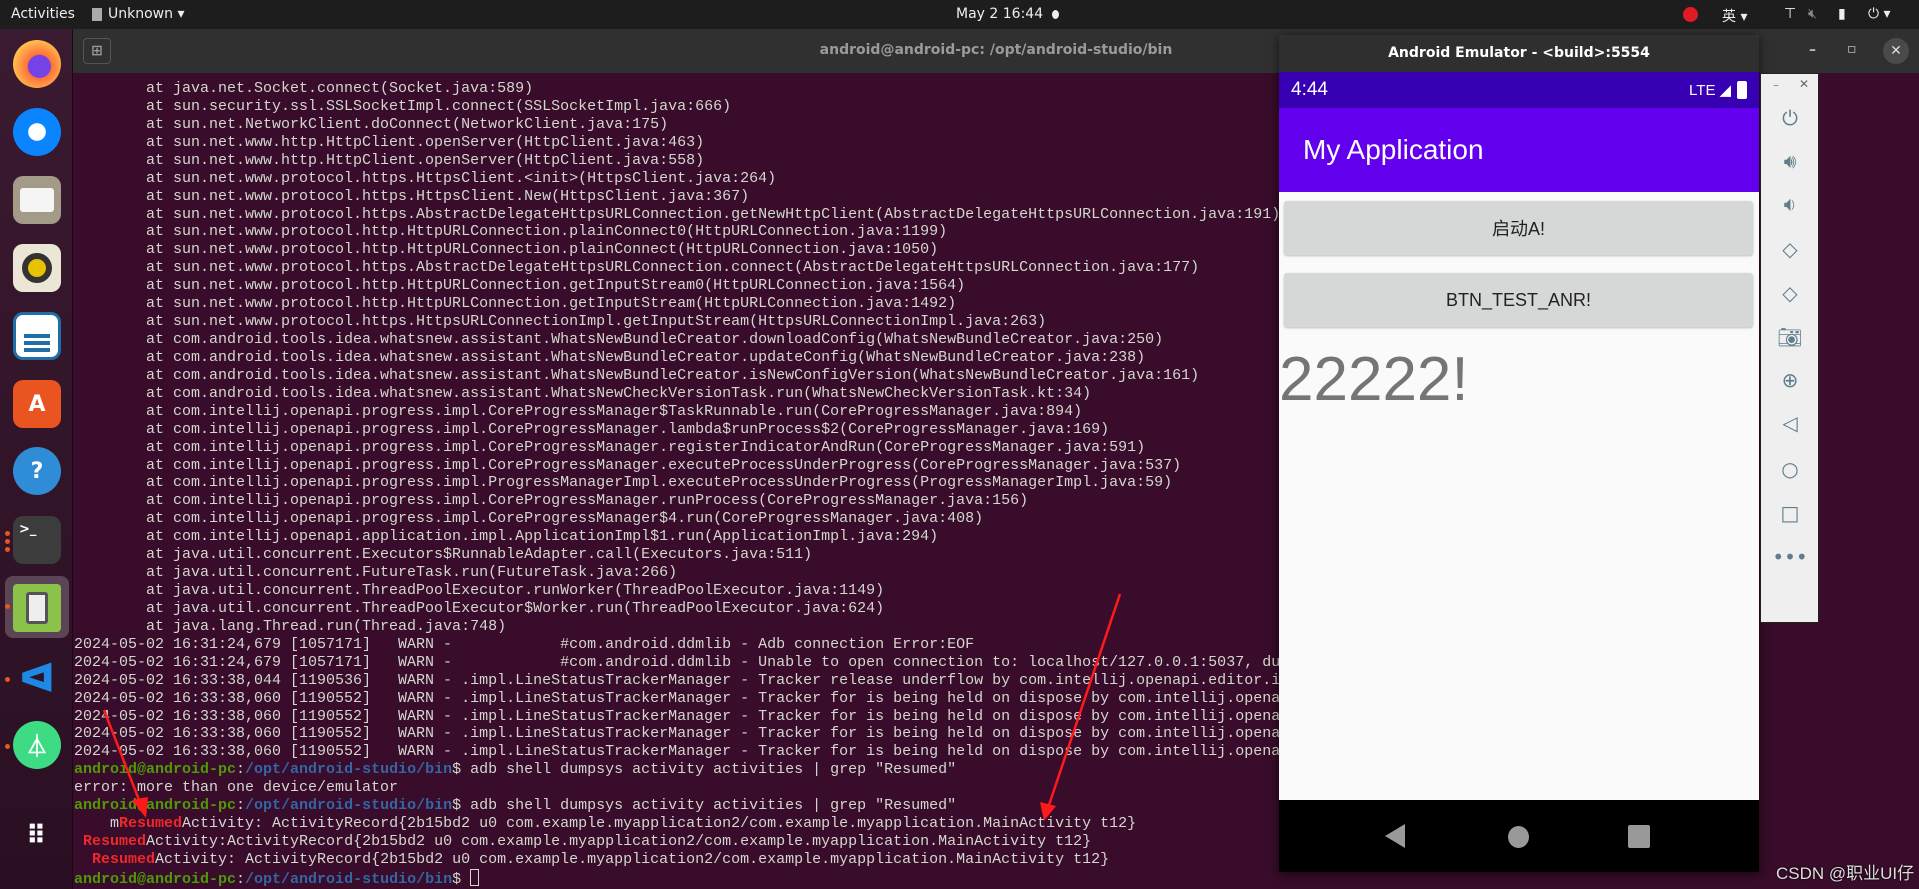 The image size is (1919, 889). I want to click on annotation-arrows, so click(612, 707).